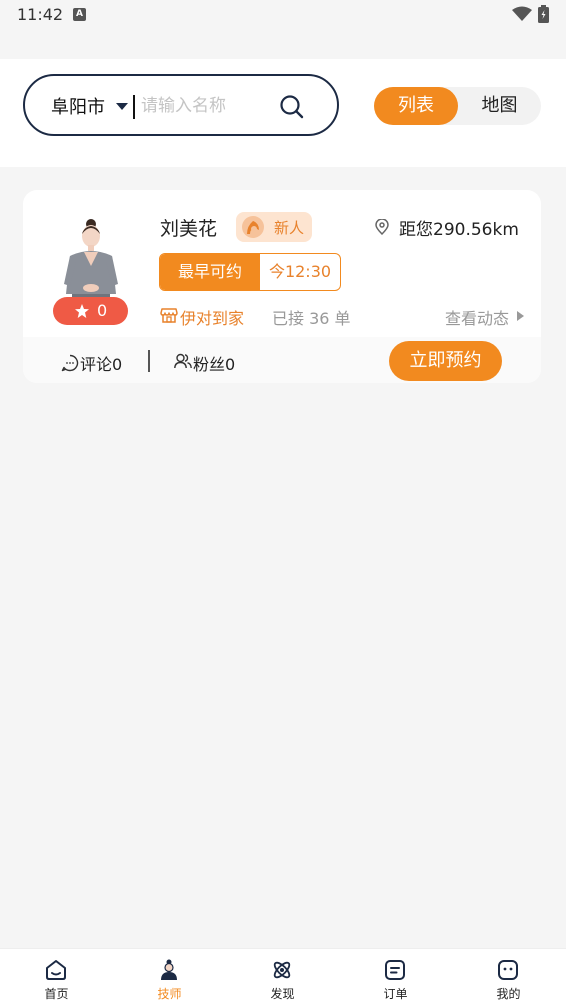  Describe the element at coordinates (289, 228) in the screenshot. I see `new-badge-label: 新人` at that location.